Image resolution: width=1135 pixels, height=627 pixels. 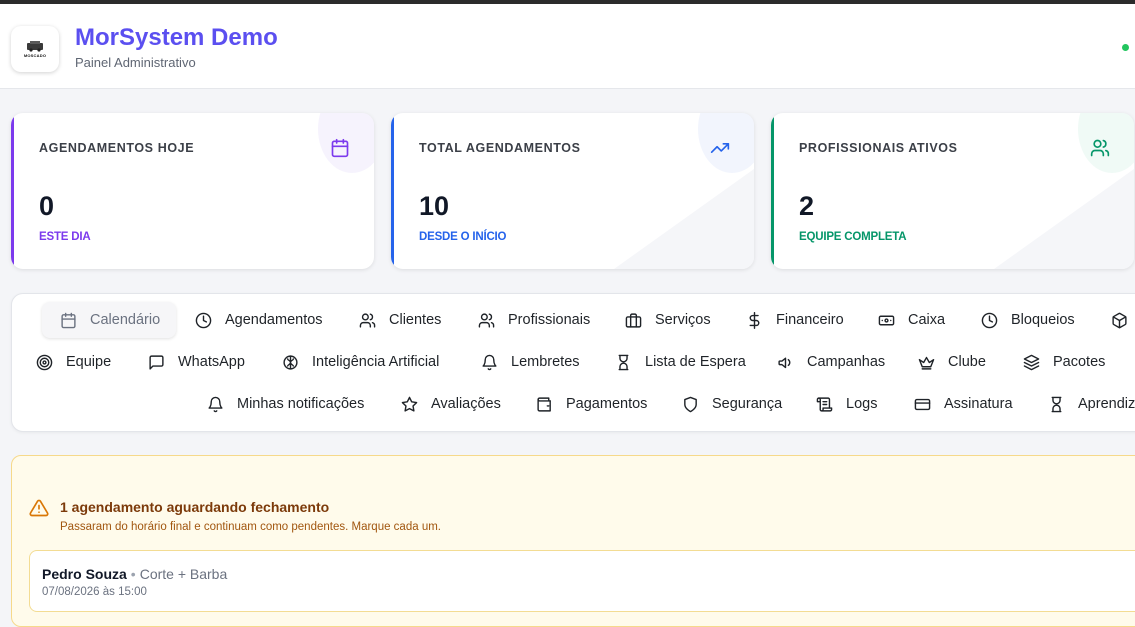 What do you see at coordinates (192, 191) in the screenshot?
I see `stat-card-appointments-today: AGENDAMENTOS HOJE 0 ESTE DIA` at bounding box center [192, 191].